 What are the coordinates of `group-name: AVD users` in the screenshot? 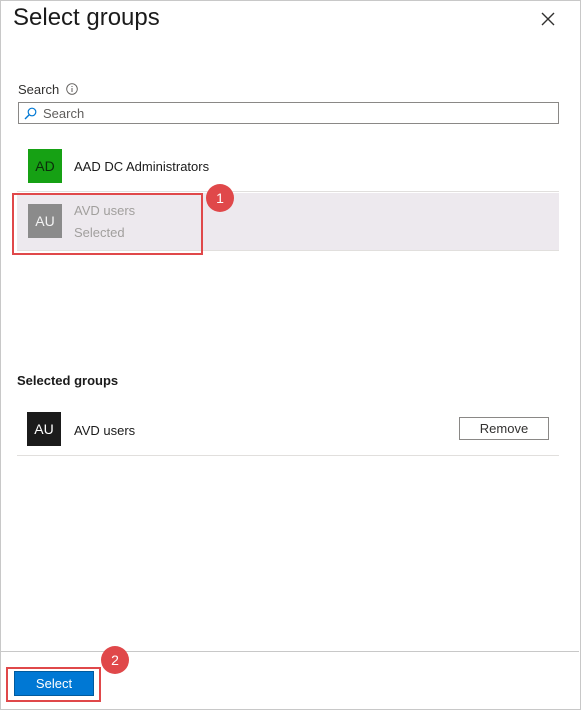 It's located at (105, 430).